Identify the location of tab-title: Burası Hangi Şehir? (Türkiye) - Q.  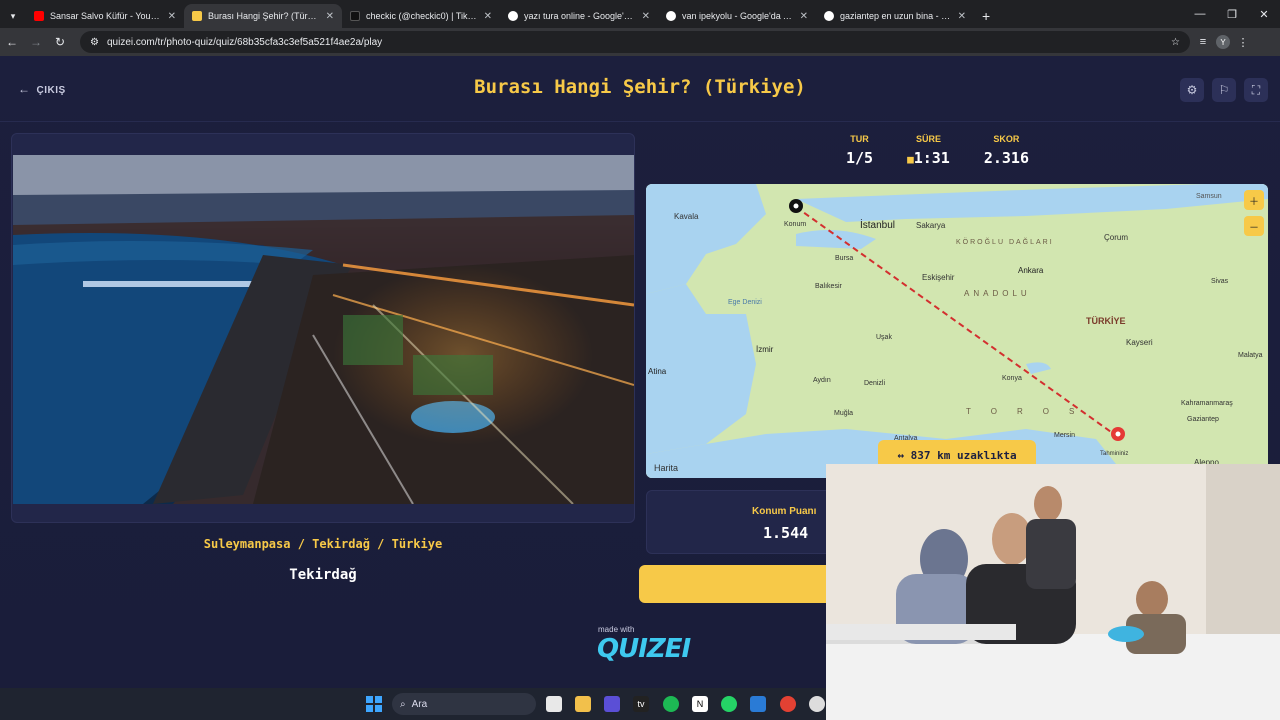
(264, 16).